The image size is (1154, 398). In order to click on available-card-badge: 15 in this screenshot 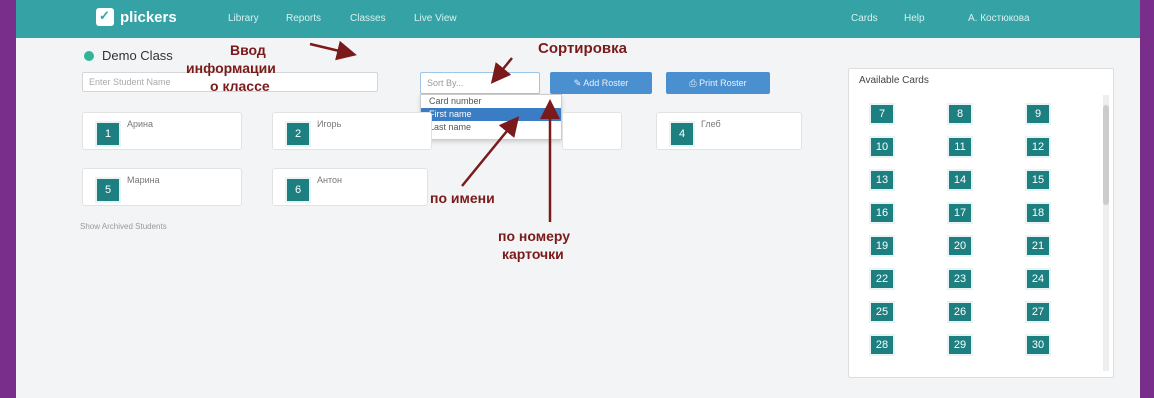, I will do `click(1038, 180)`.